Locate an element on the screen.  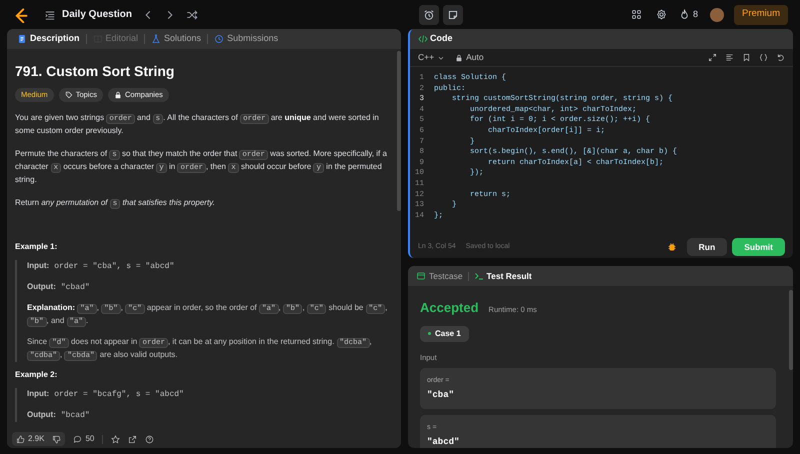
example-value: "cbad" is located at coordinates (75, 288).